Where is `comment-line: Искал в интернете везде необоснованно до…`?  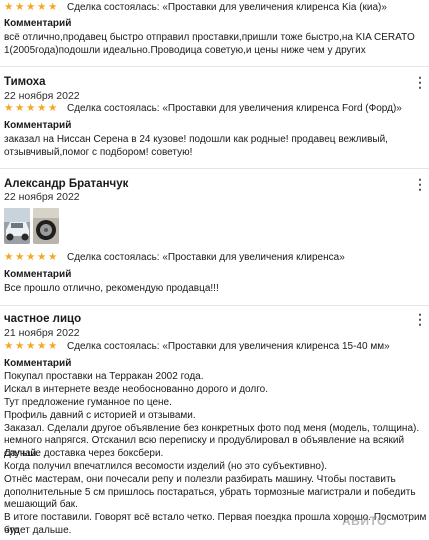 comment-line: Искал в интернете везде необоснованно до… is located at coordinates (136, 389).